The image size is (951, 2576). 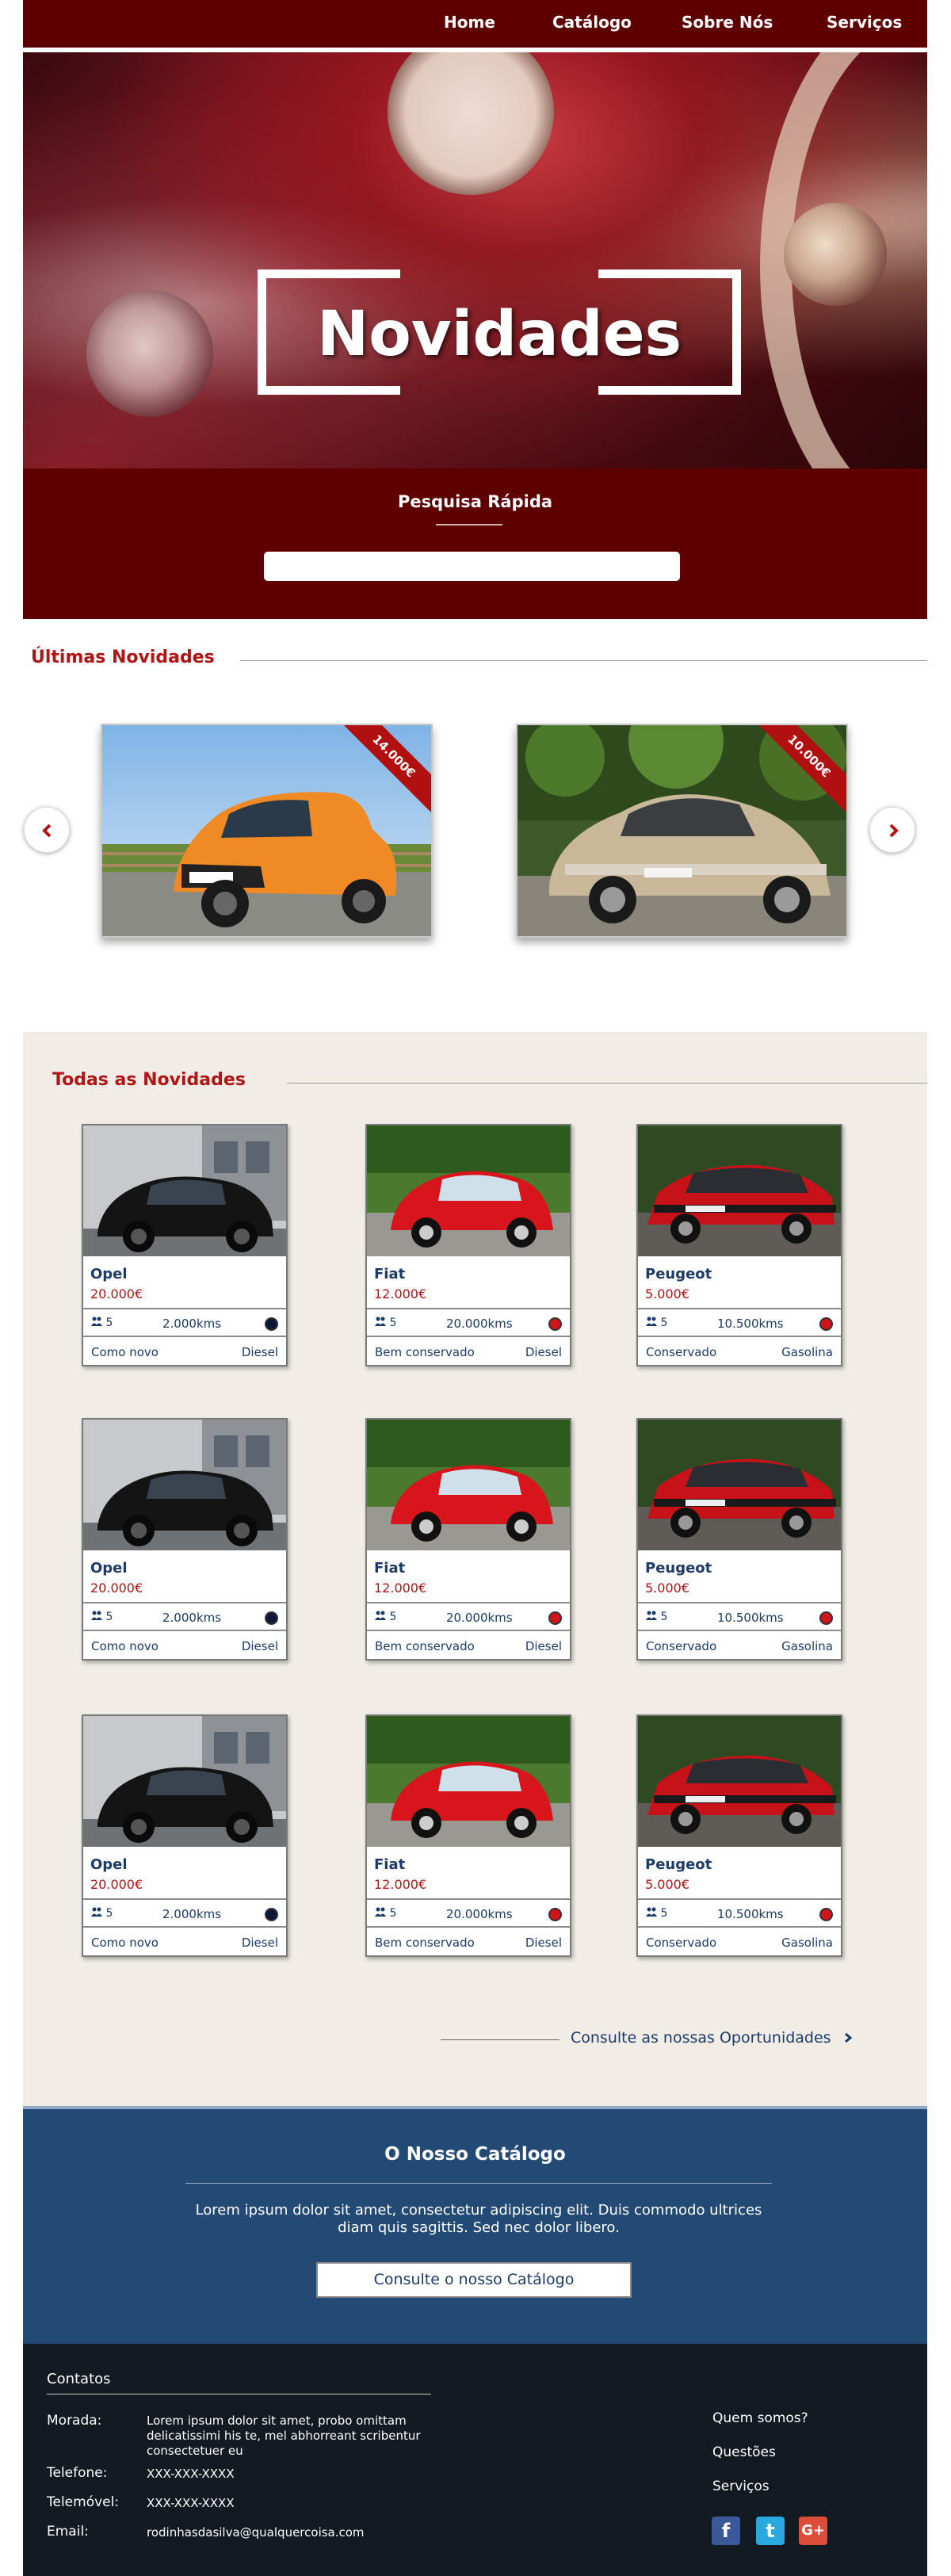 I want to click on chevron-left-icon, so click(x=47, y=831).